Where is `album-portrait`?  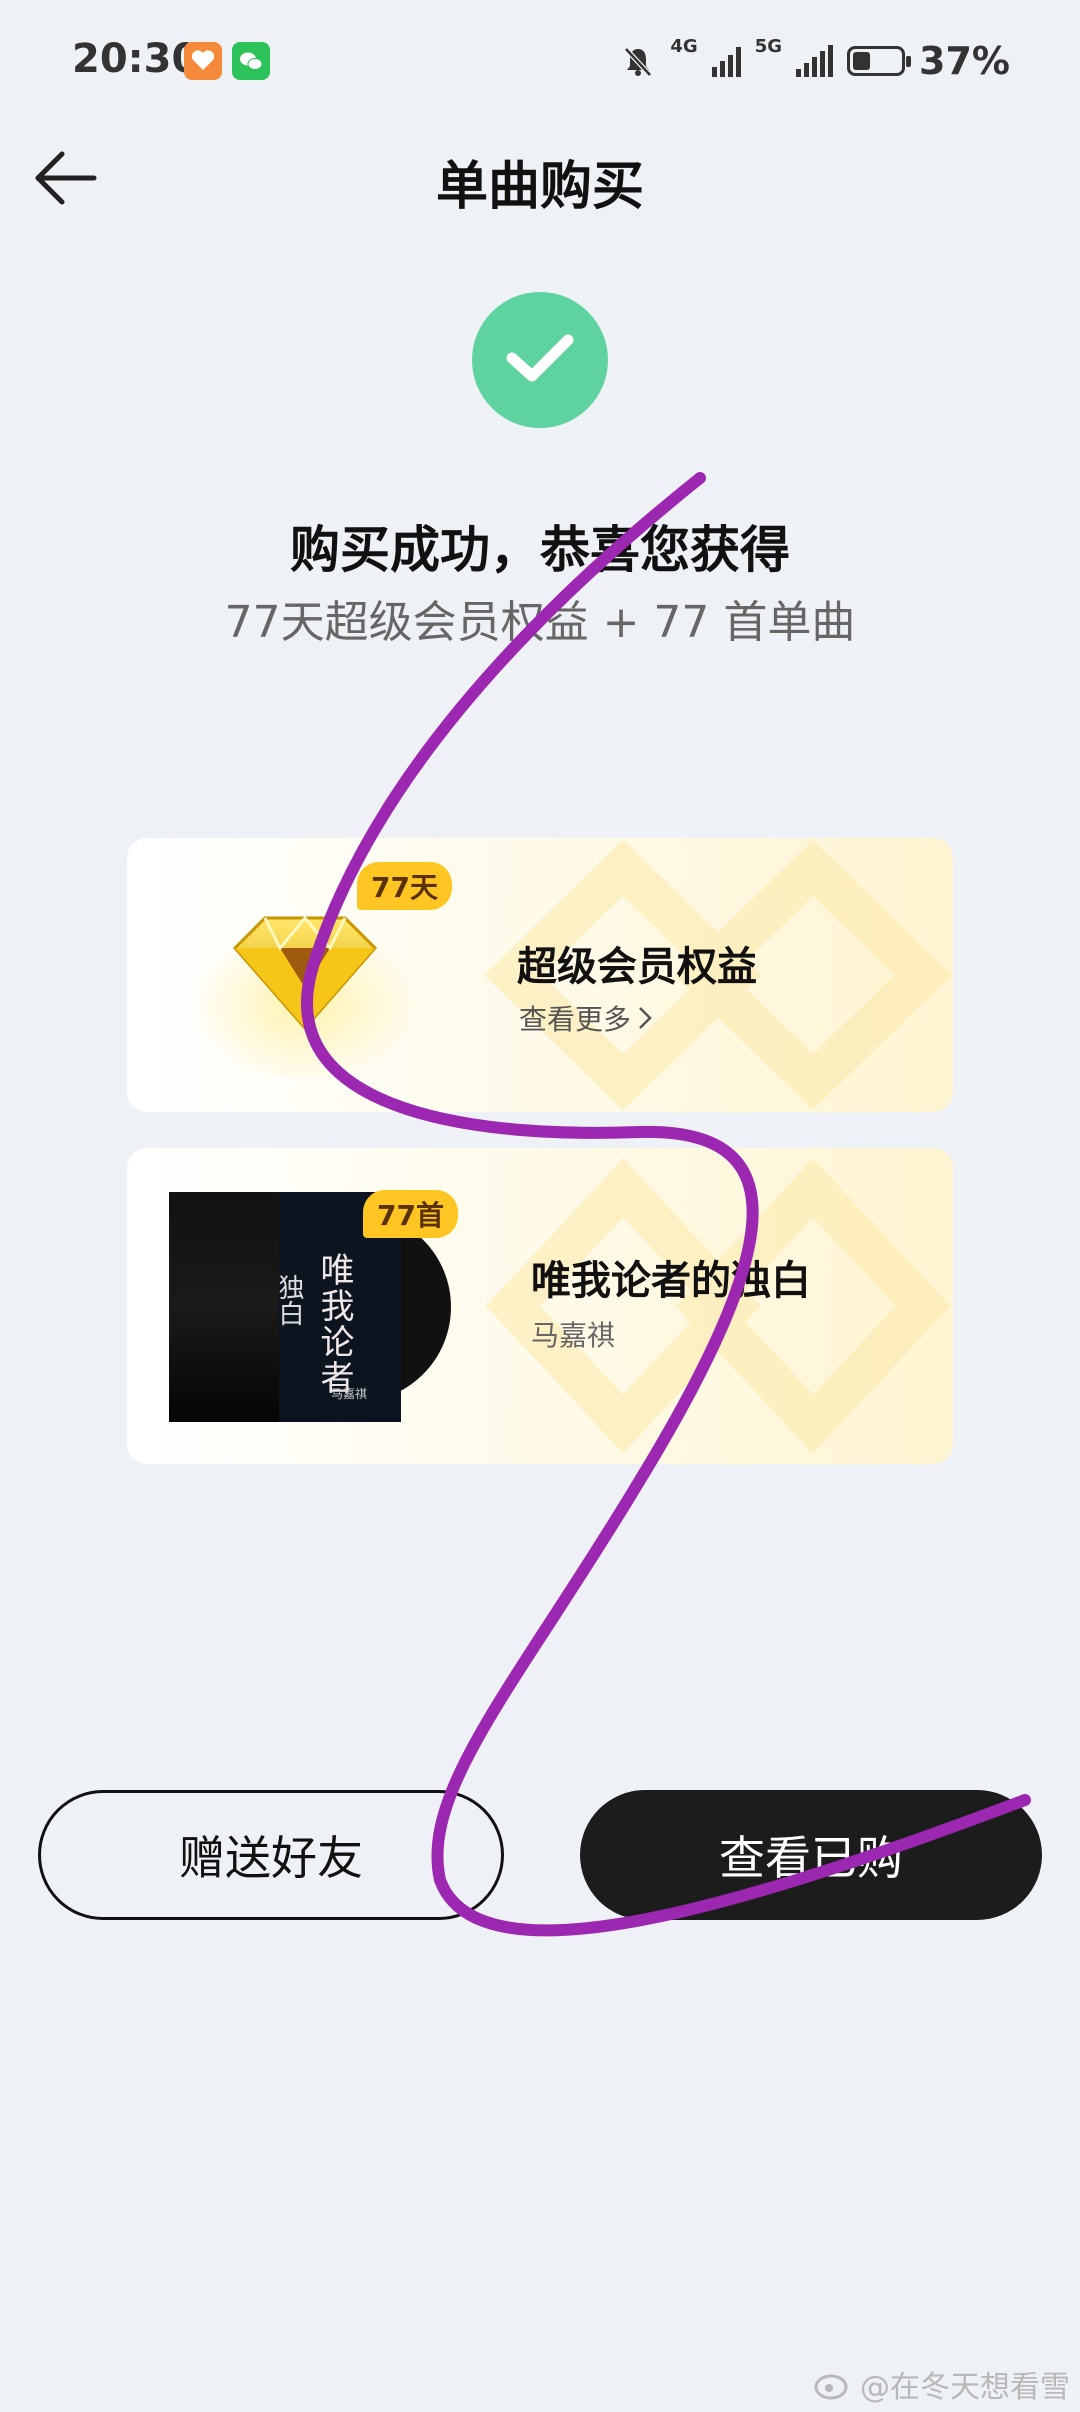 album-portrait is located at coordinates (224, 1307).